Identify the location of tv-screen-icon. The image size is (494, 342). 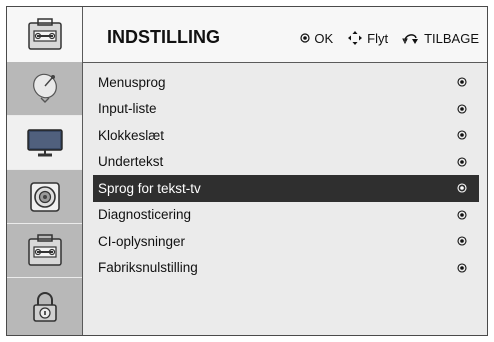
(44, 142).